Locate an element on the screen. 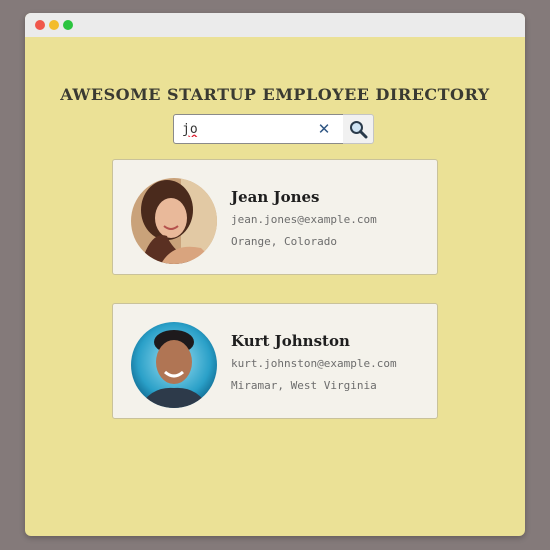 This screenshot has width=550, height=550. search-input is located at coordinates (247, 129).